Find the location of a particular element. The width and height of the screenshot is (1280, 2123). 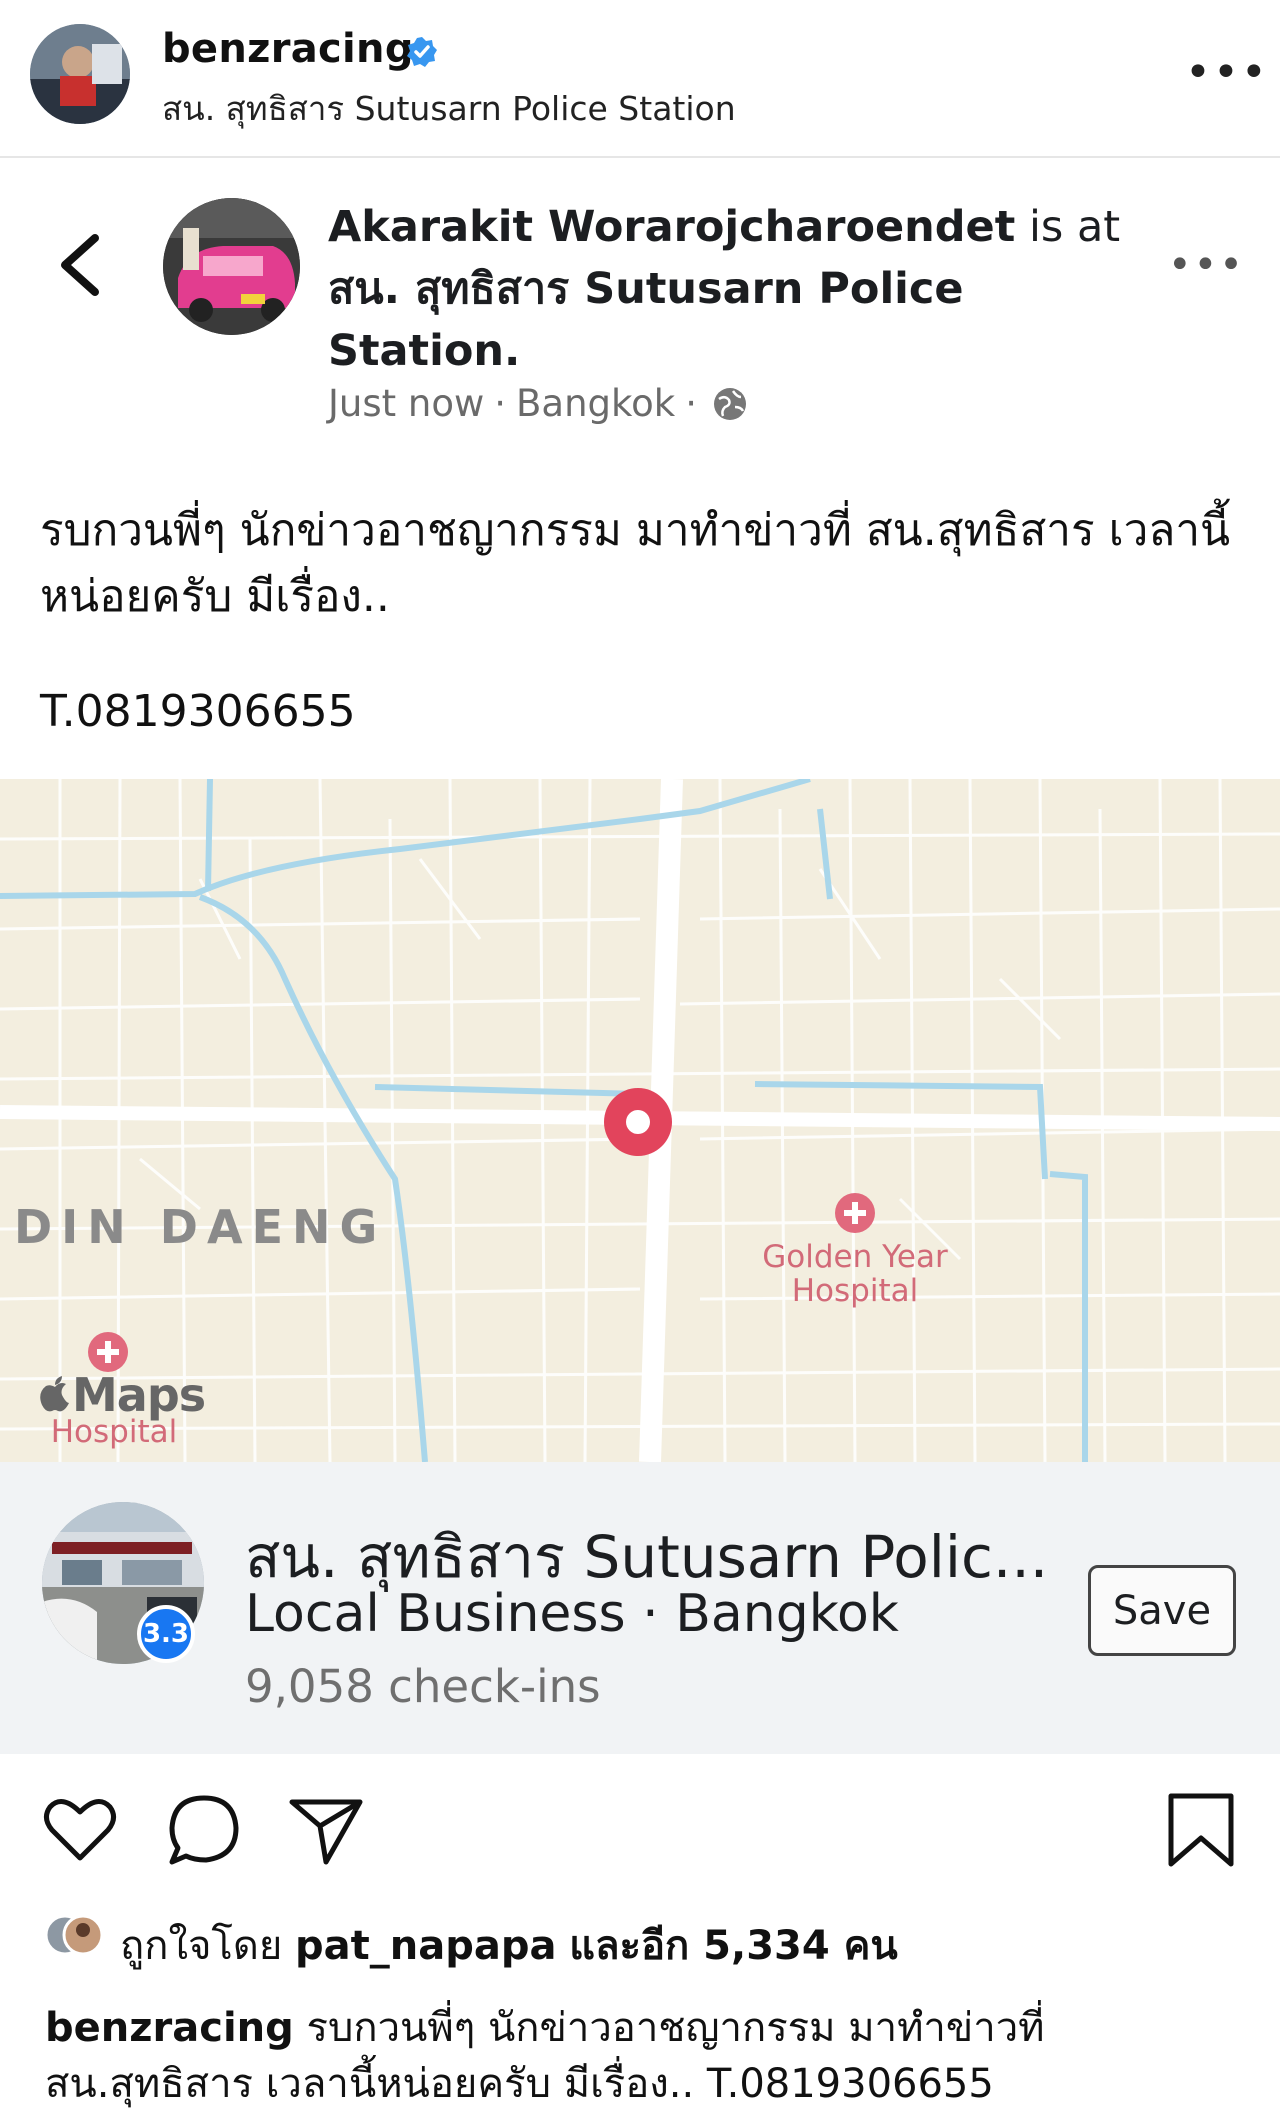

likes-summary: ถูกใจโดย pat_napapa และอีก 5,334 คน is located at coordinates (509, 1945).